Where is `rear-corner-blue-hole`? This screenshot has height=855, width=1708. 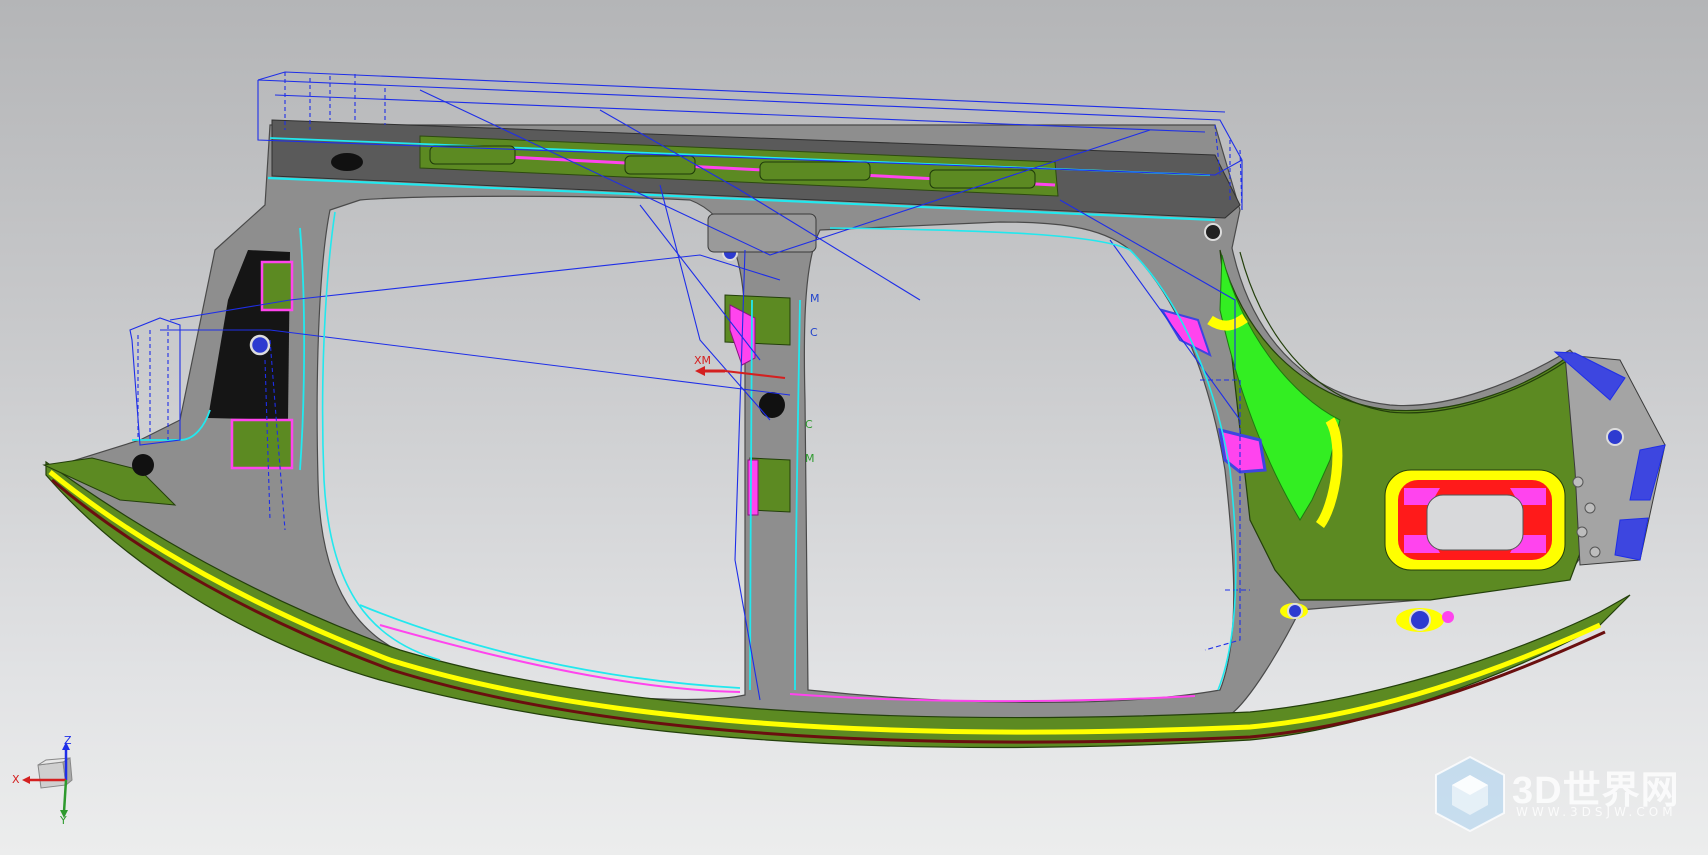
rear-corner-blue-hole is located at coordinates (1615, 437).